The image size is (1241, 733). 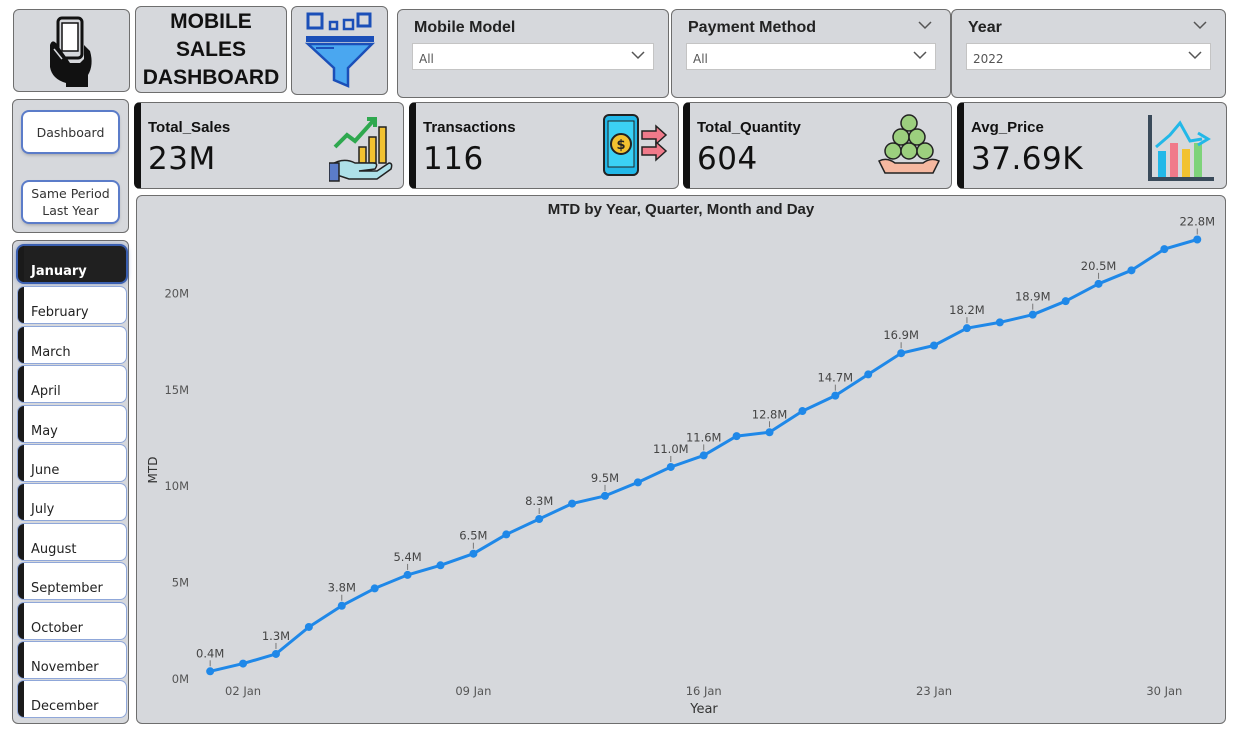 What do you see at coordinates (60, 312) in the screenshot?
I see `month-label: February` at bounding box center [60, 312].